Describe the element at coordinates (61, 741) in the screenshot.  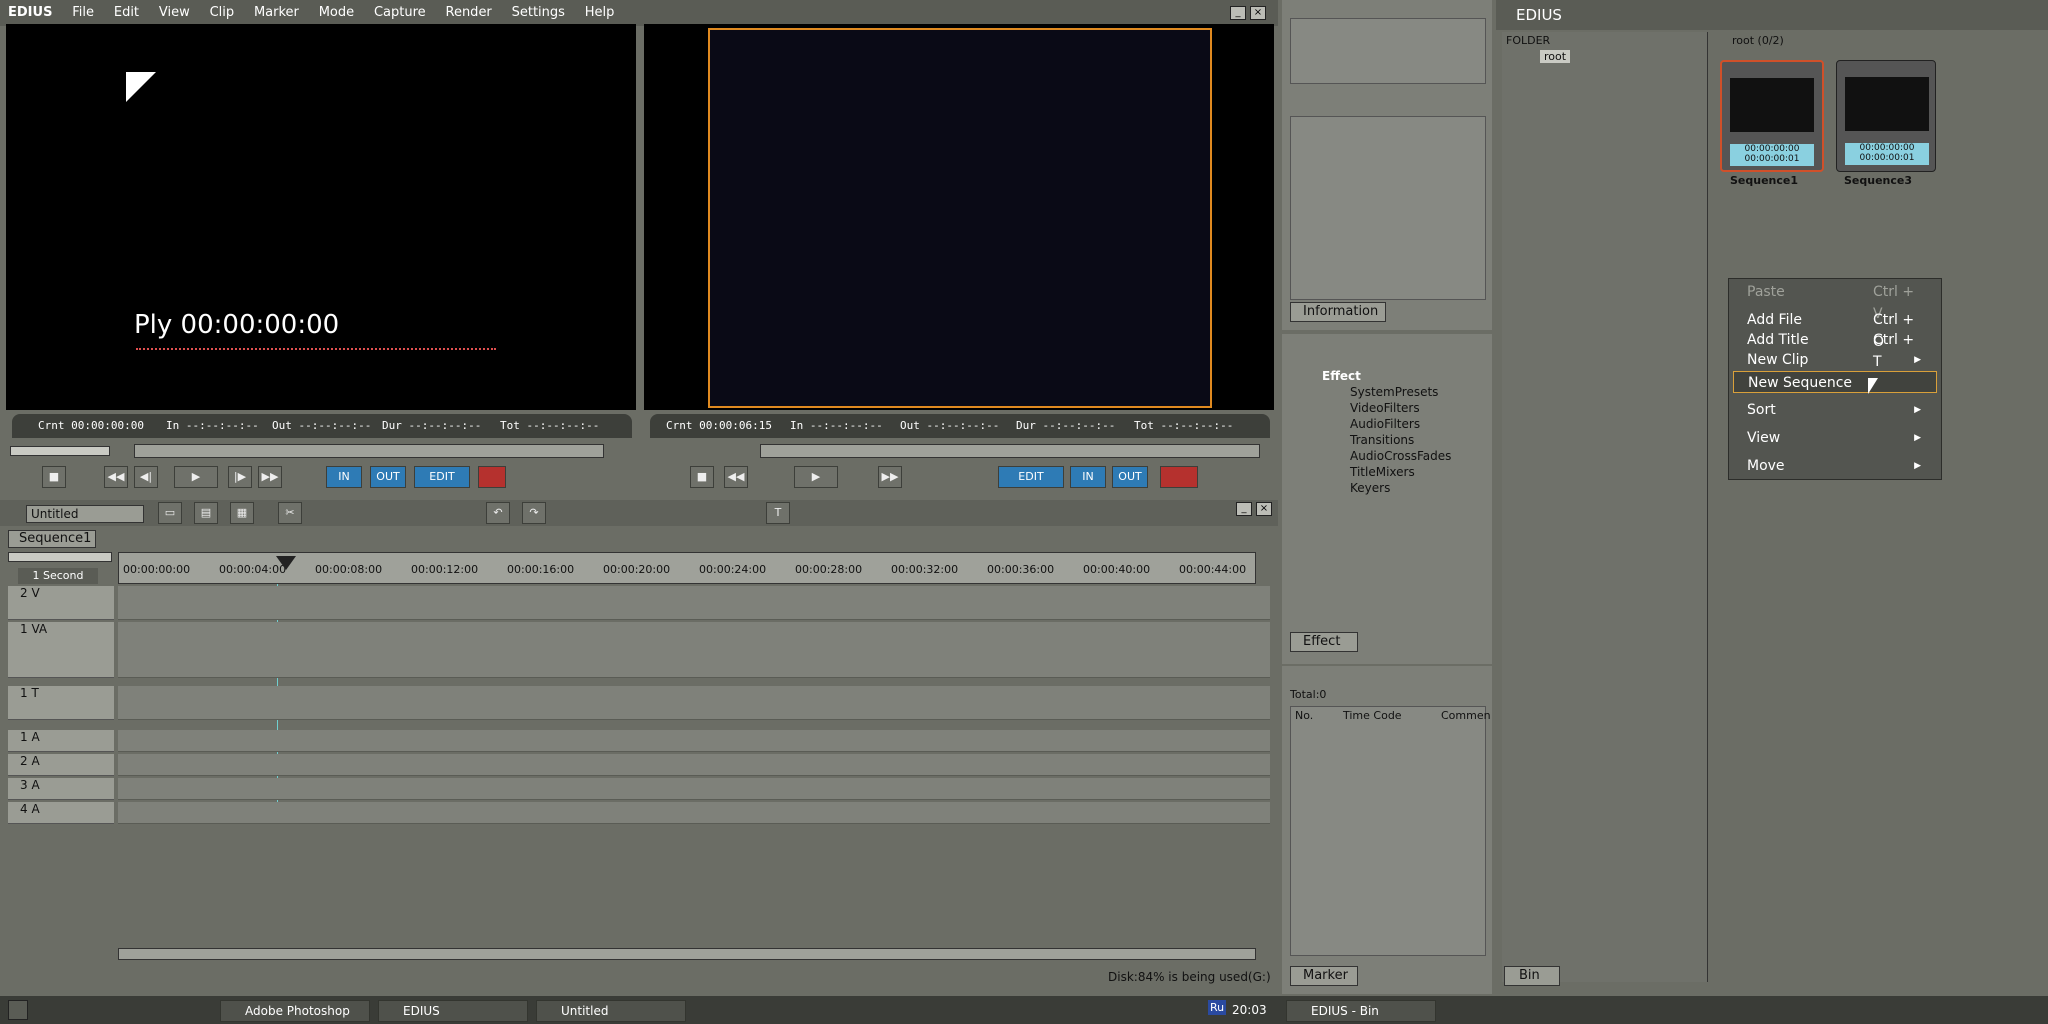
I see `track-header-1a: 1 A` at that location.